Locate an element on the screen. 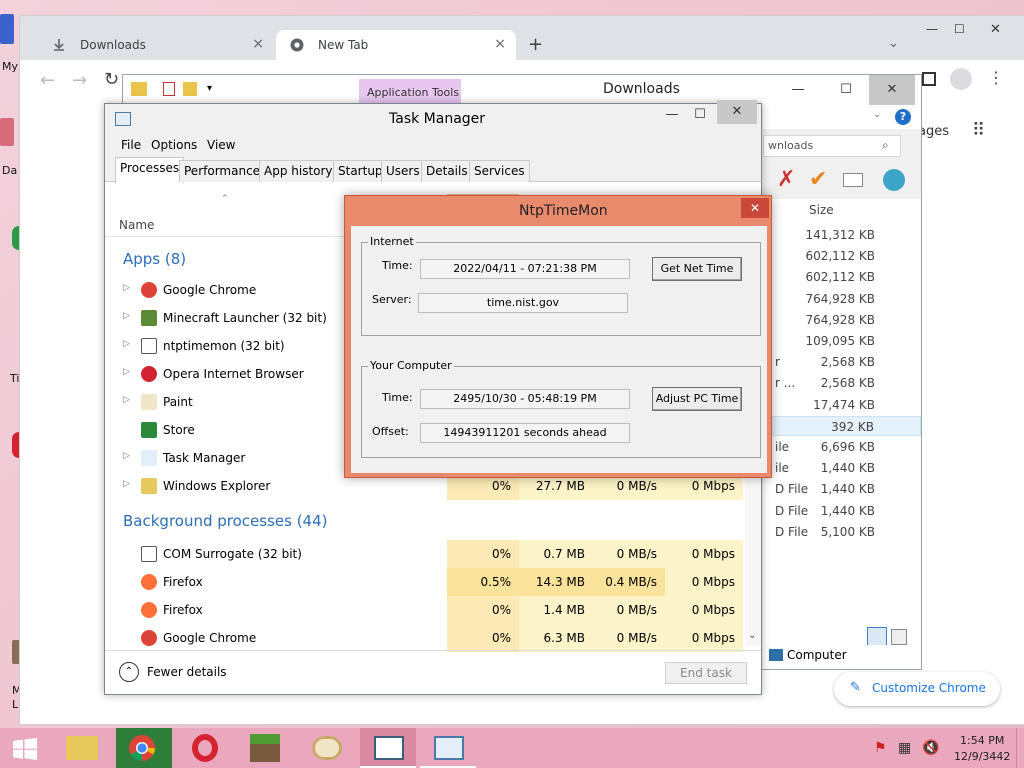  chrome-maximize-button: ☐ is located at coordinates (959, 29).